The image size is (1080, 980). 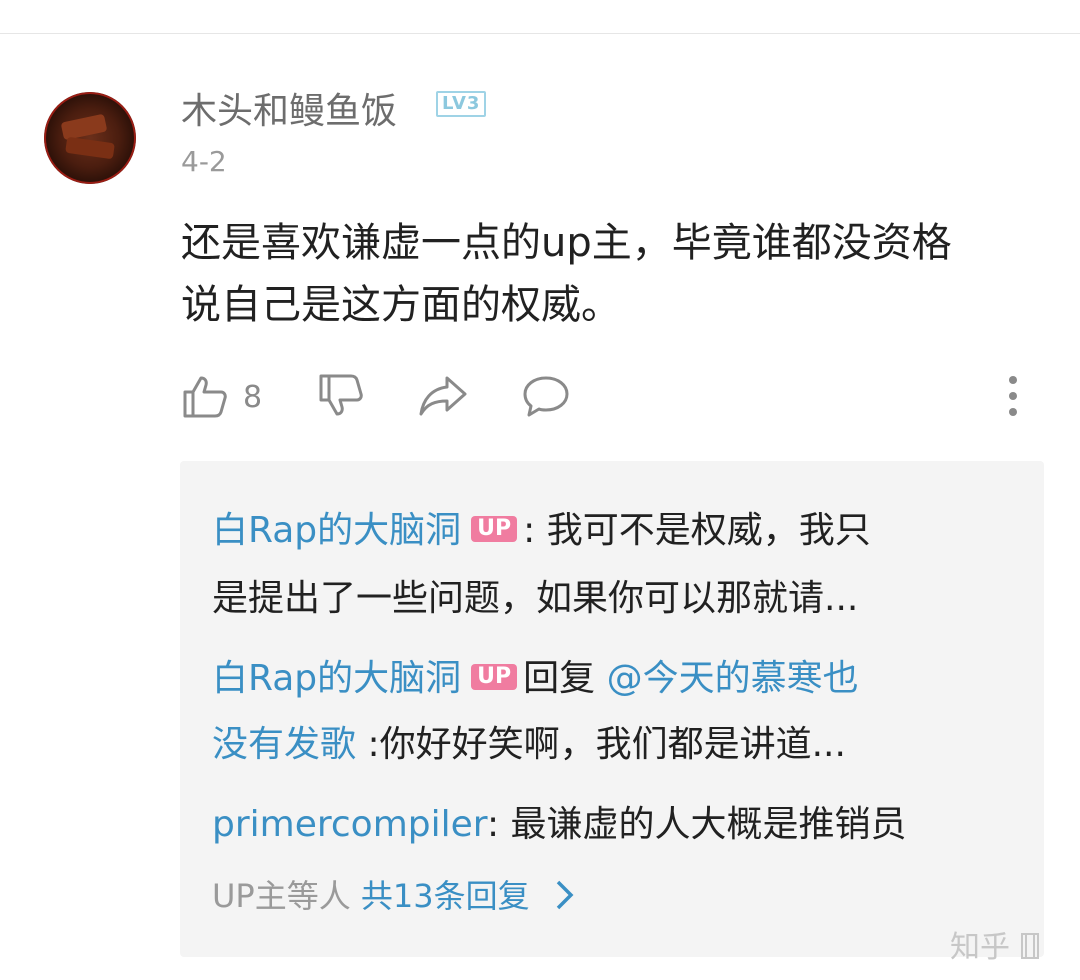 I want to click on reply-text: 我可不是权威，我只, so click(x=708, y=530).